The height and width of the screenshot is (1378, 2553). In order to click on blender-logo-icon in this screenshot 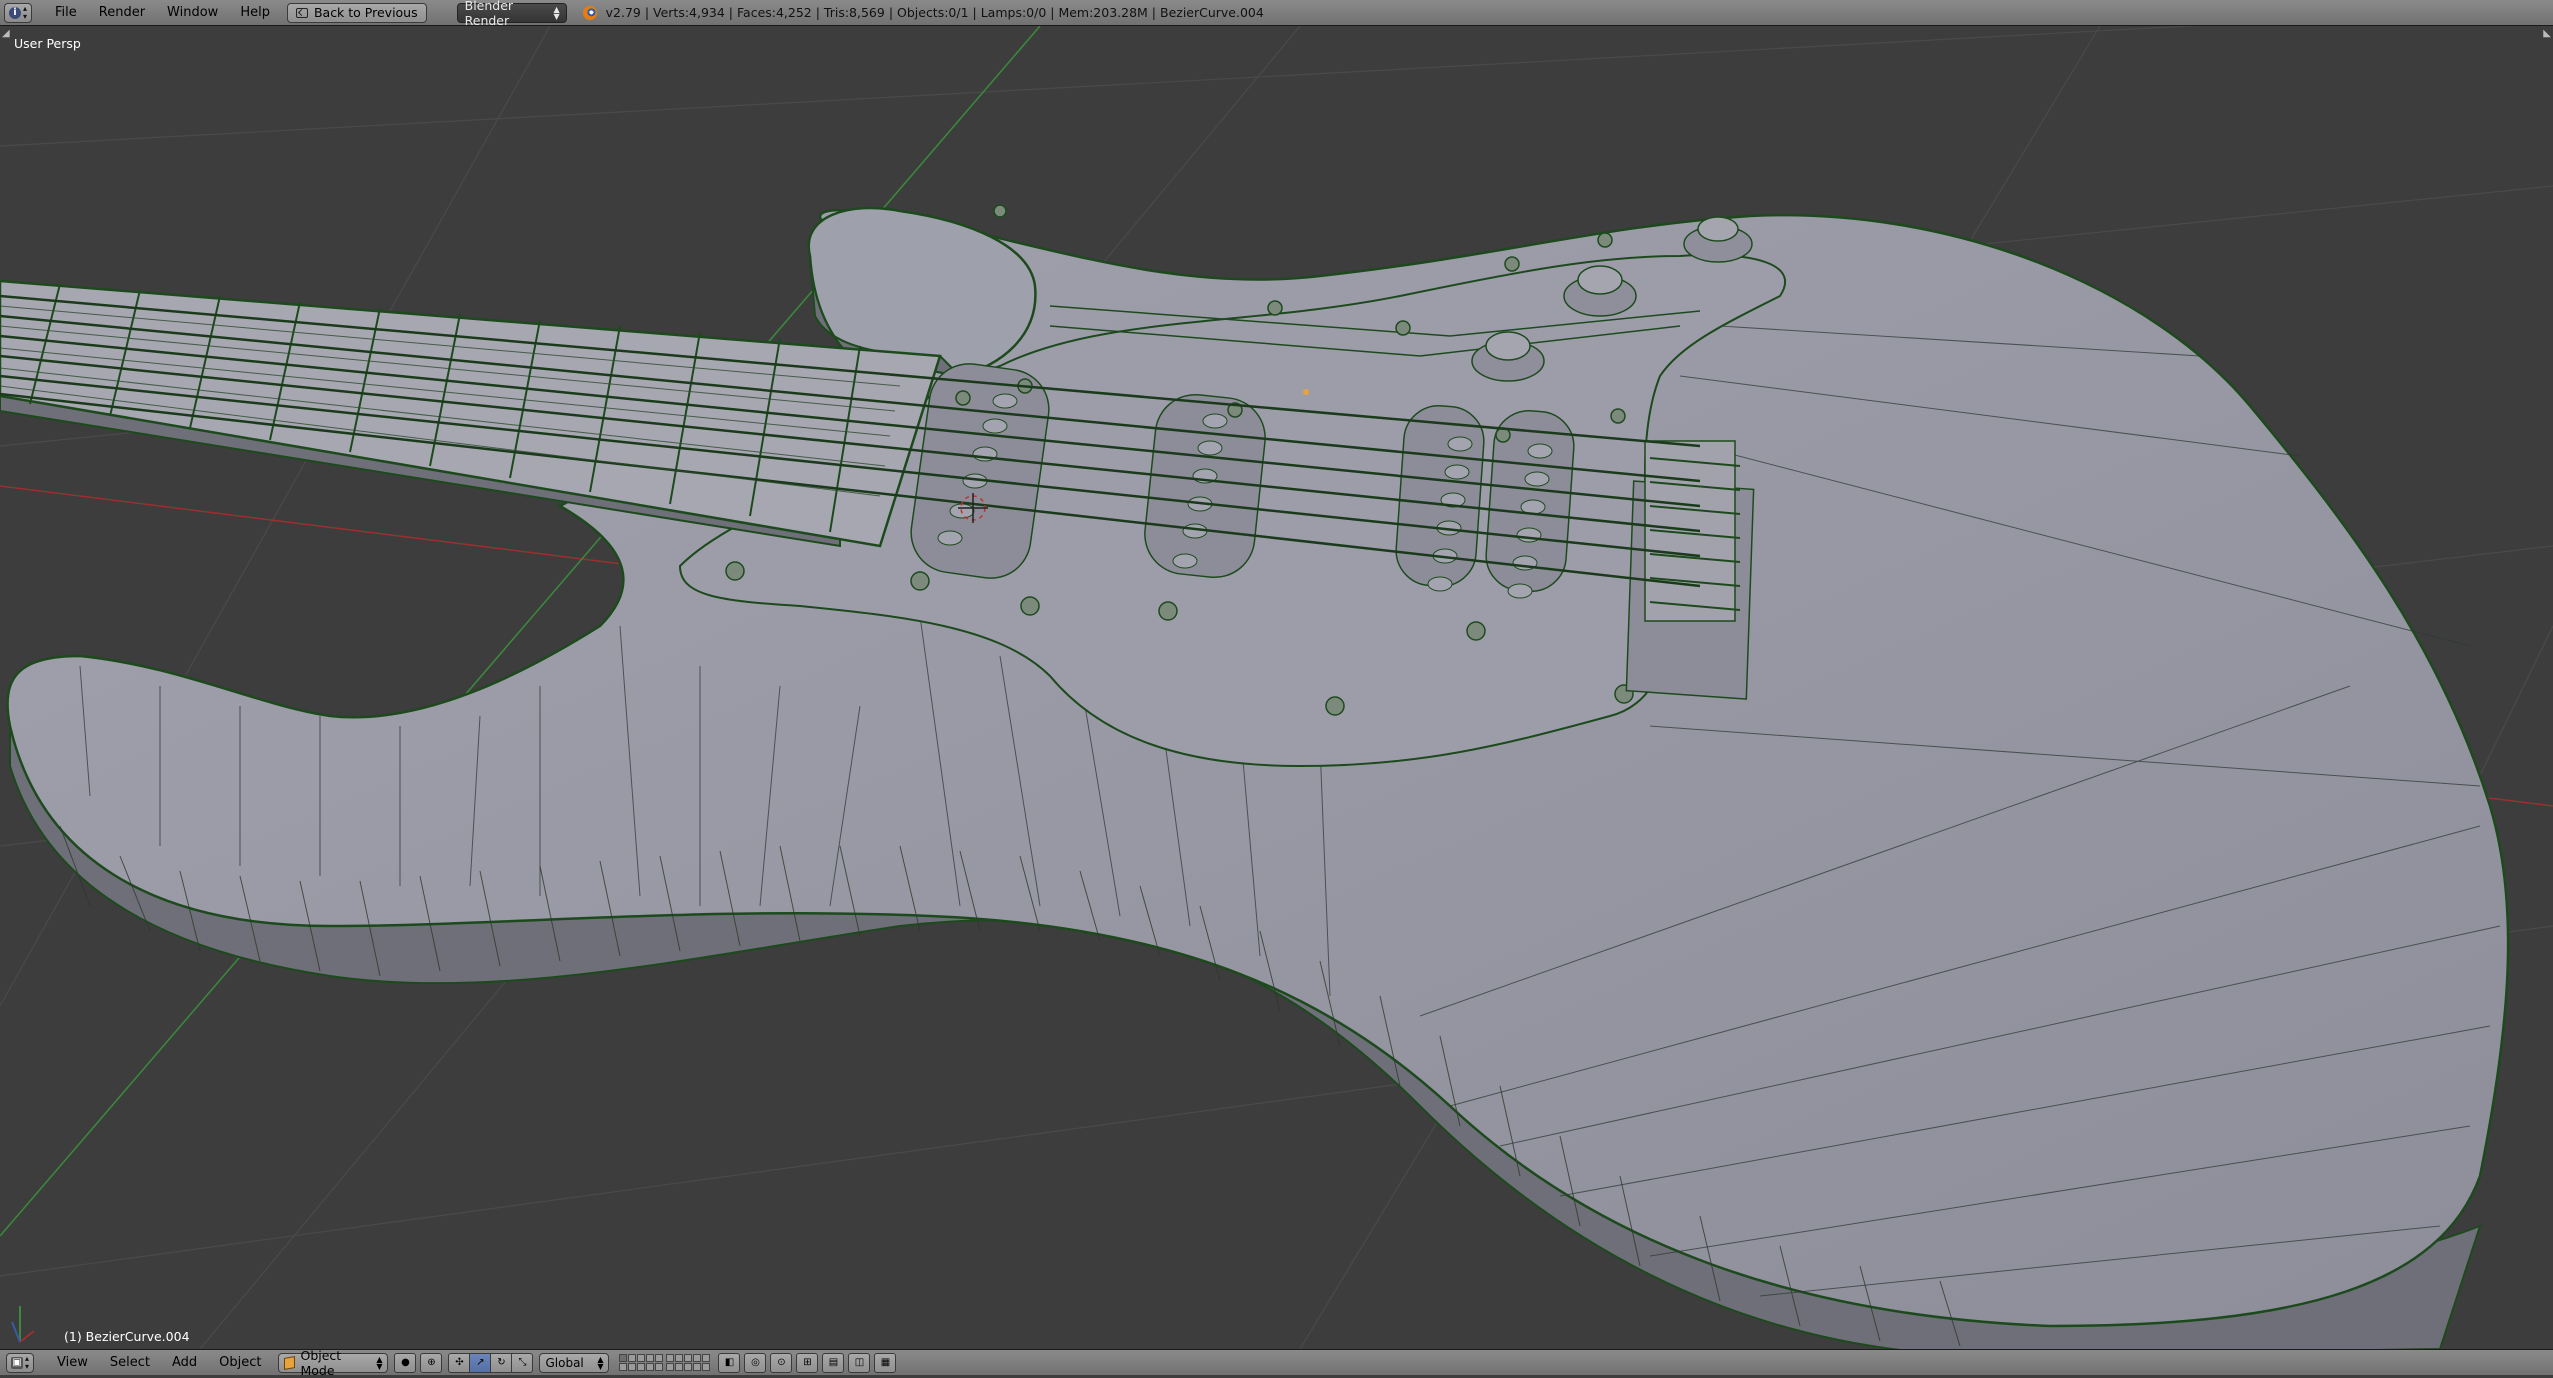, I will do `click(589, 12)`.